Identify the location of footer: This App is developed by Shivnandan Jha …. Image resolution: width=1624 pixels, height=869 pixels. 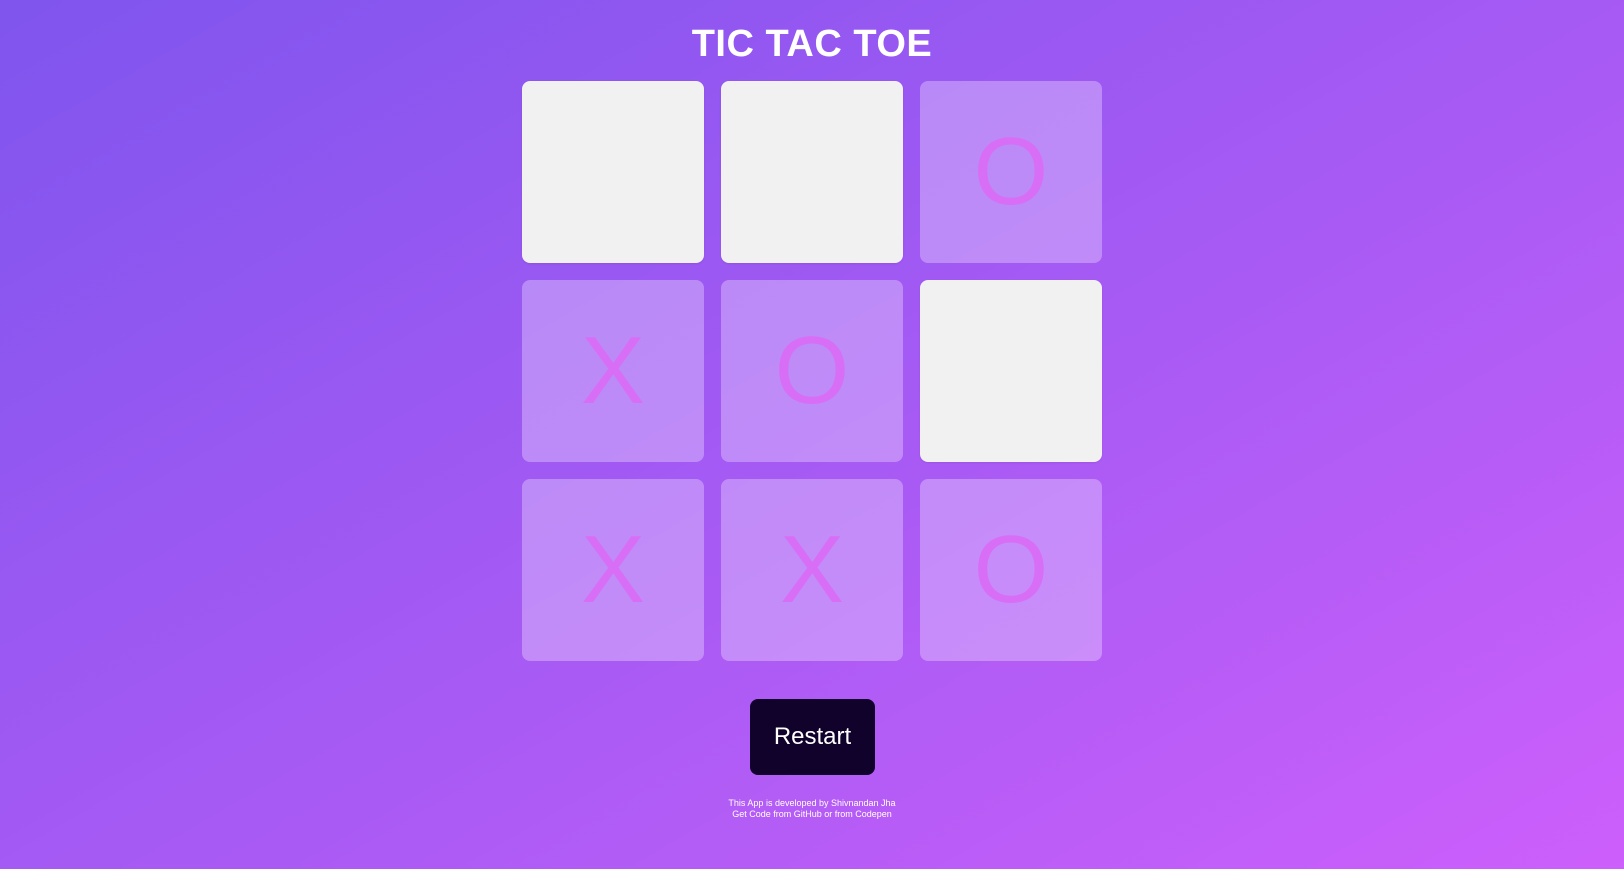
(812, 809).